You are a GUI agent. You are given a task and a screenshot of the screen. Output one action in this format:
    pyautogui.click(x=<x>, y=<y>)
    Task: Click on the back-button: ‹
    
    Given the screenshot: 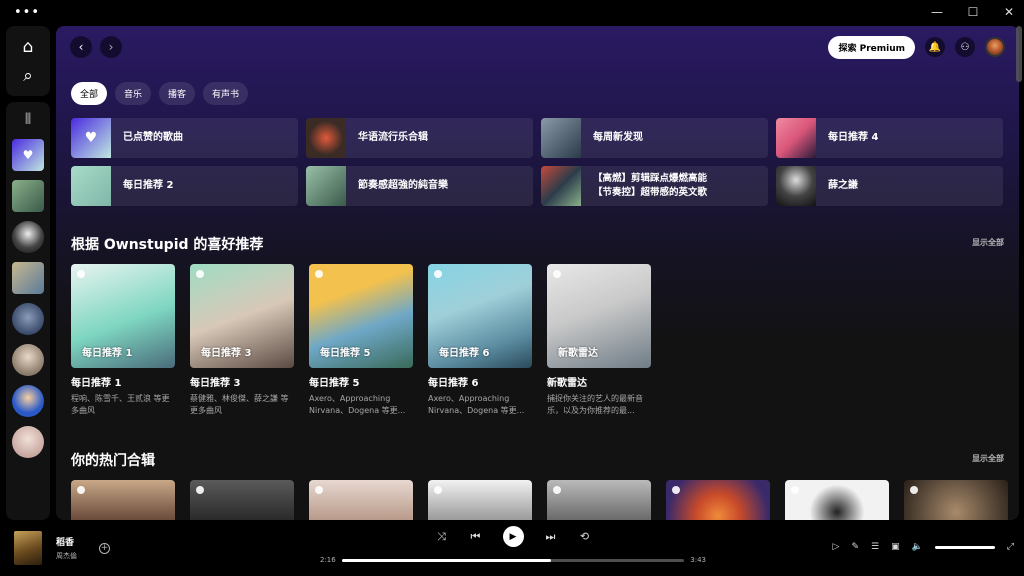 What is the action you would take?
    pyautogui.click(x=81, y=47)
    